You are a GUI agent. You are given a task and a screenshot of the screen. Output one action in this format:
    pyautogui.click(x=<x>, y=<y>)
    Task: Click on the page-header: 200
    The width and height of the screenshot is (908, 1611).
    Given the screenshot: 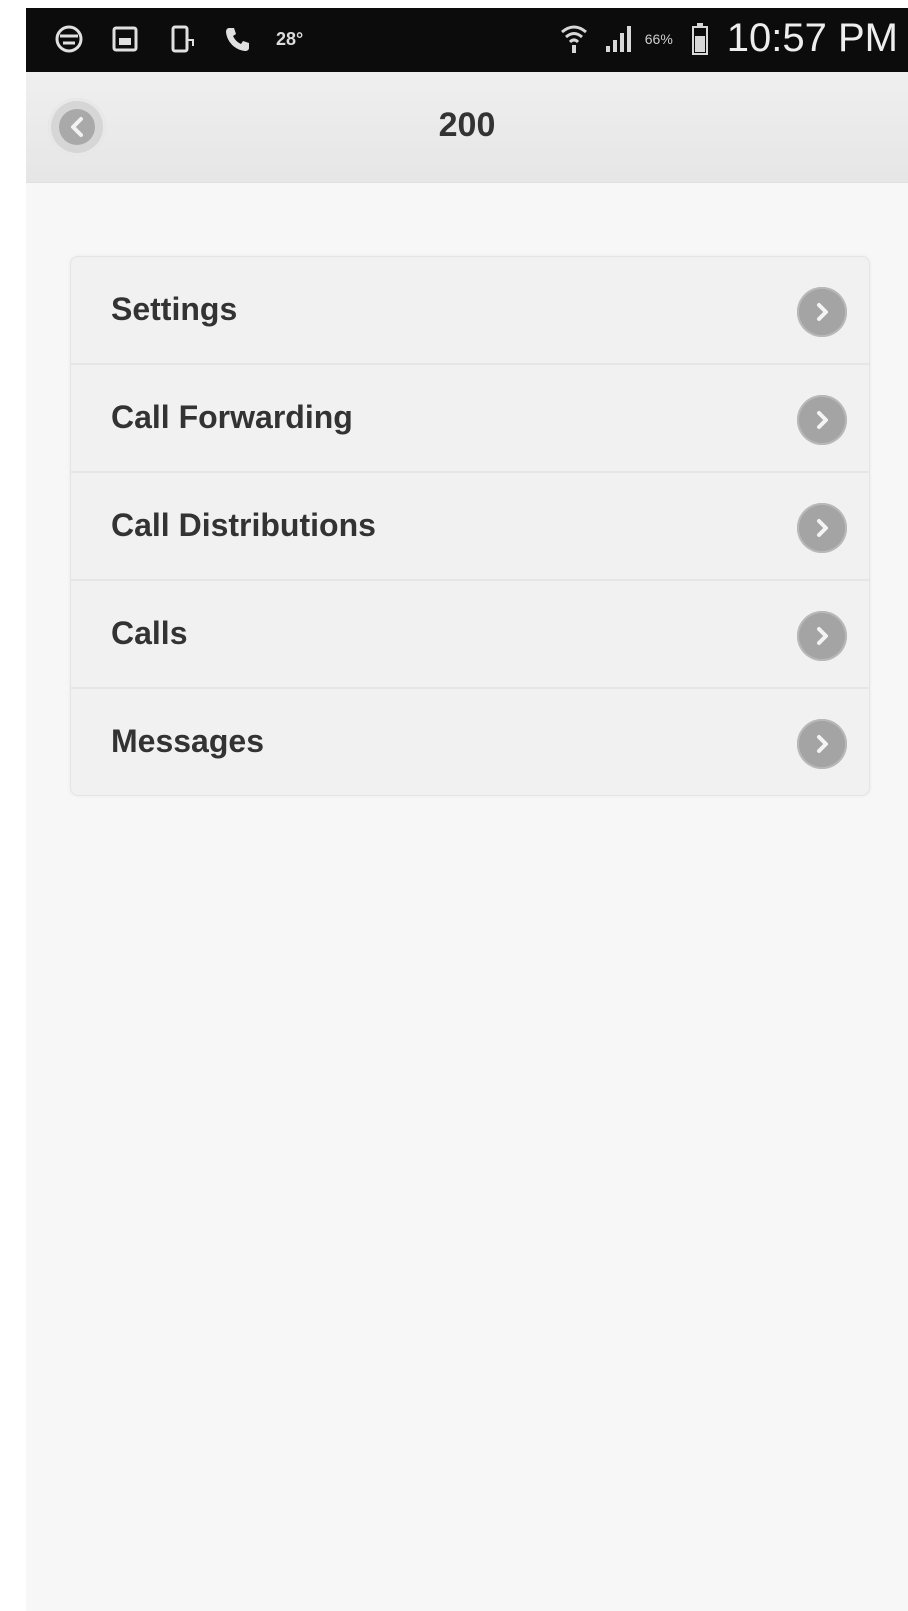 What is the action you would take?
    pyautogui.click(x=467, y=127)
    